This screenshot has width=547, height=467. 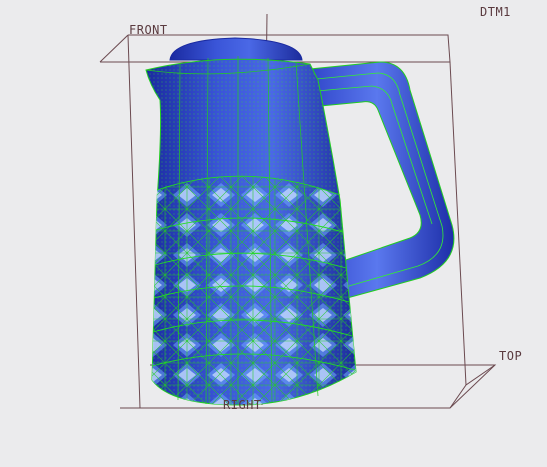 What do you see at coordinates (242, 405) in the screenshot?
I see `datum-label-right: RIGHT` at bounding box center [242, 405].